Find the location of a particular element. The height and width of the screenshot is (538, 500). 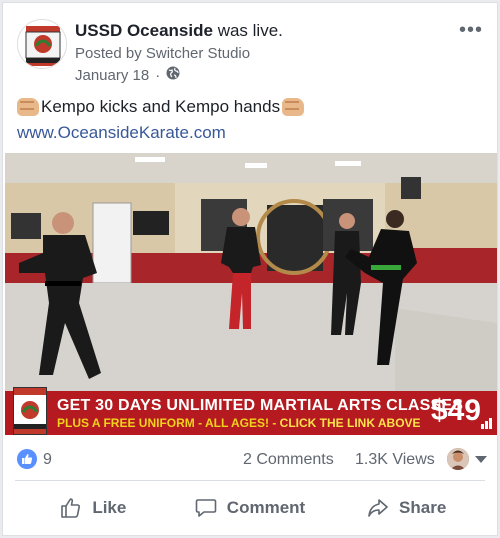

page-avatar is located at coordinates (42, 44).